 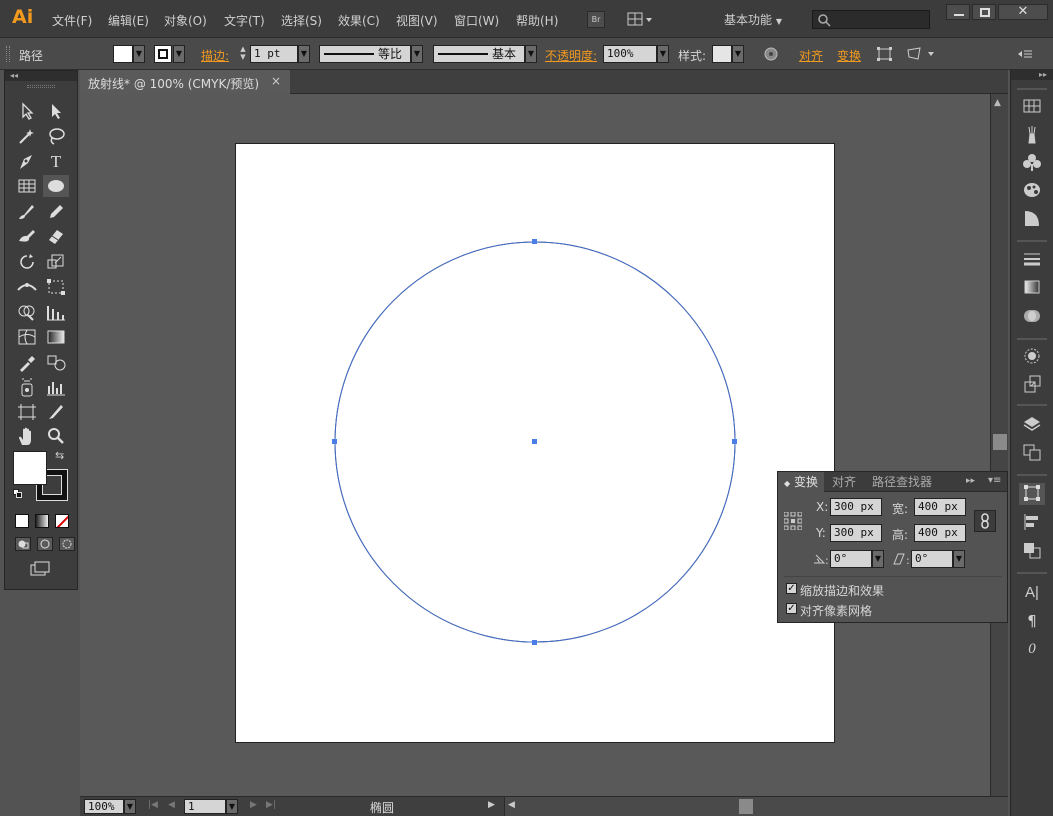 I want to click on menu-effect: 效果(C), so click(x=359, y=20).